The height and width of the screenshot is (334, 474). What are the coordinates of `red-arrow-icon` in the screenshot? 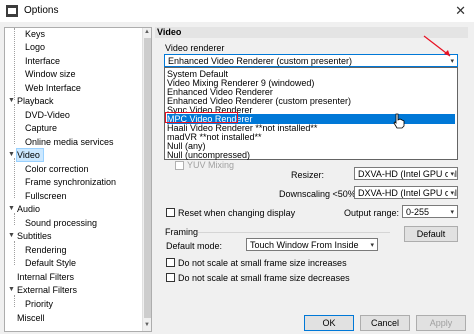 It's located at (437, 46).